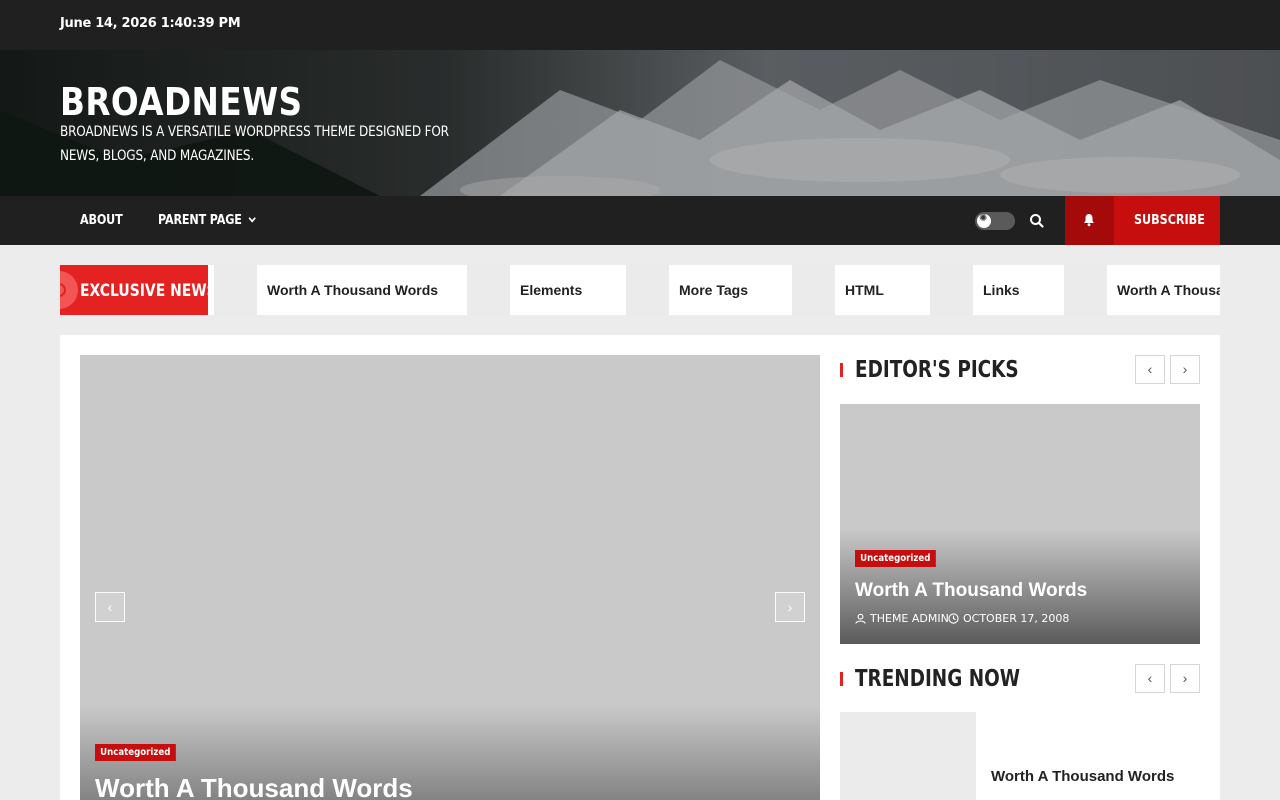  What do you see at coordinates (1016, 618) in the screenshot?
I see `date-text: OCTOBER 17, 2008` at bounding box center [1016, 618].